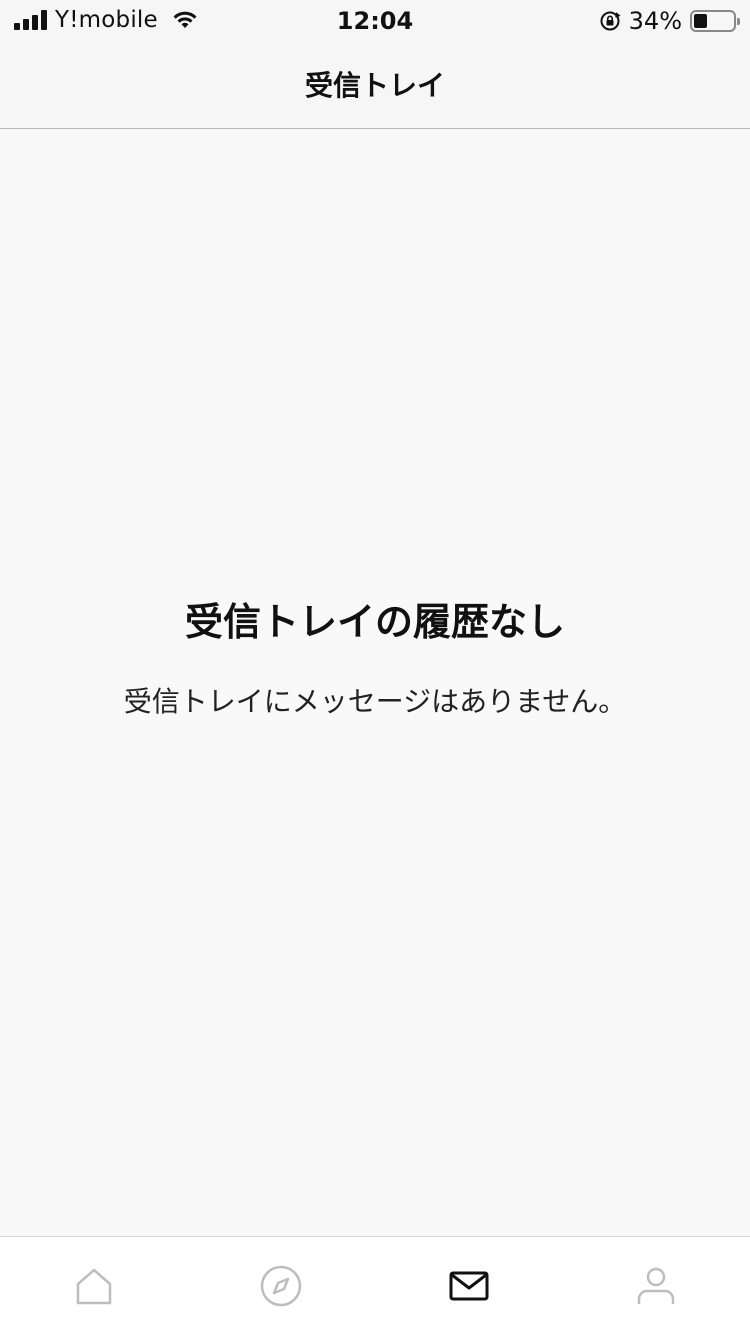 The image size is (750, 1334). I want to click on mail-icon, so click(469, 1285).